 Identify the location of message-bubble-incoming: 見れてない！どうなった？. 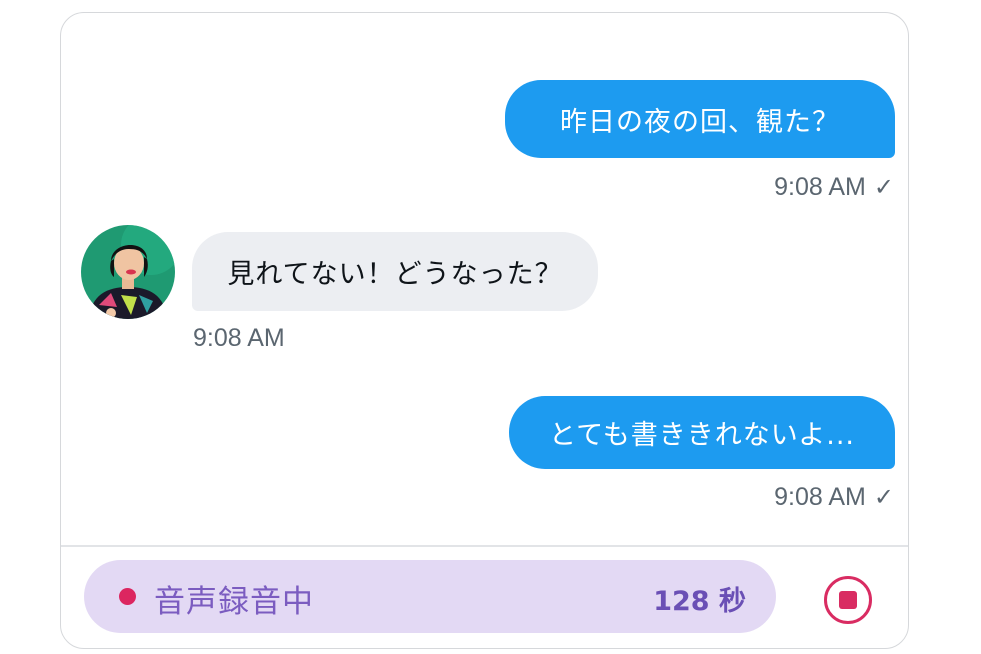
(395, 271).